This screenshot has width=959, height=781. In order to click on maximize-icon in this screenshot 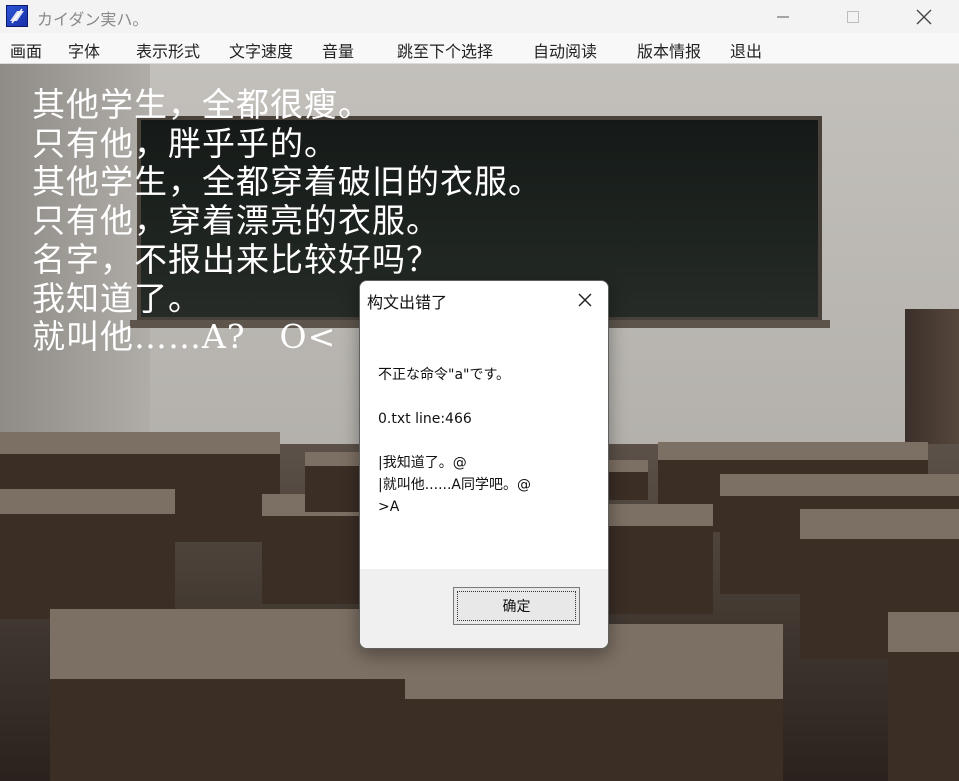, I will do `click(853, 16)`.